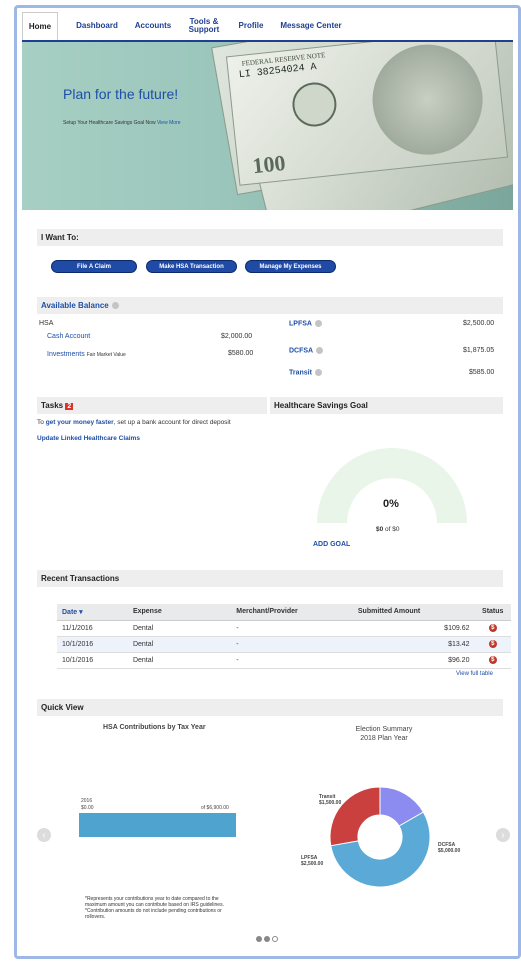 This screenshot has width=521, height=961. What do you see at coordinates (68, 336) in the screenshot?
I see `cash-account-link: Cash Account` at bounding box center [68, 336].